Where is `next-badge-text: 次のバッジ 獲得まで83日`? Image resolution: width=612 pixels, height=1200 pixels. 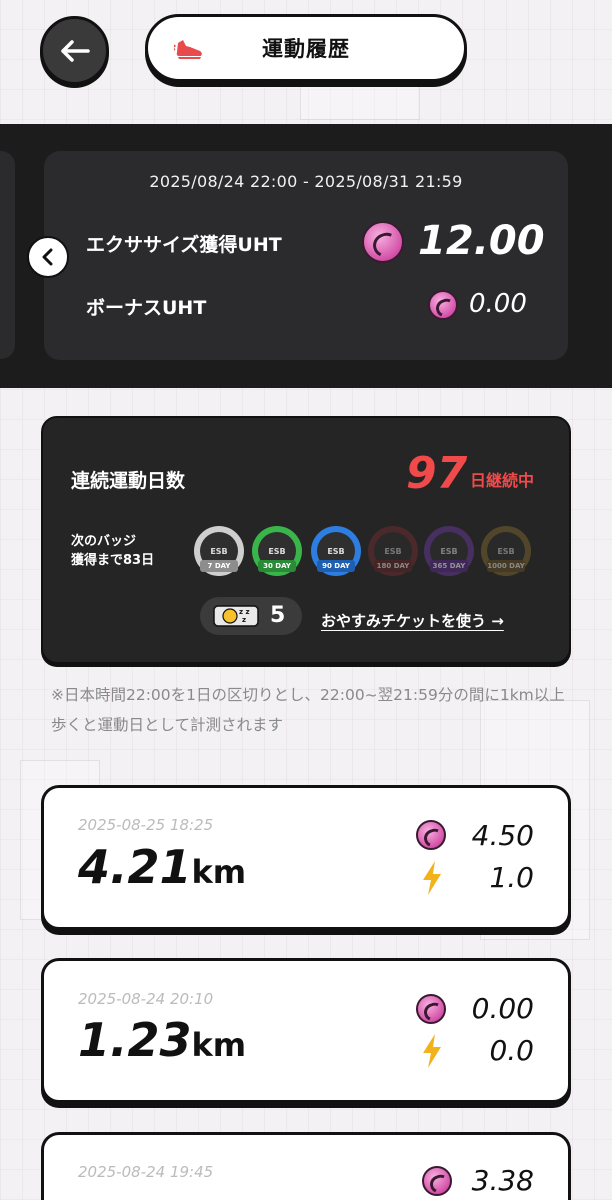 next-badge-text: 次のバッジ 獲得まで83日 is located at coordinates (113, 551).